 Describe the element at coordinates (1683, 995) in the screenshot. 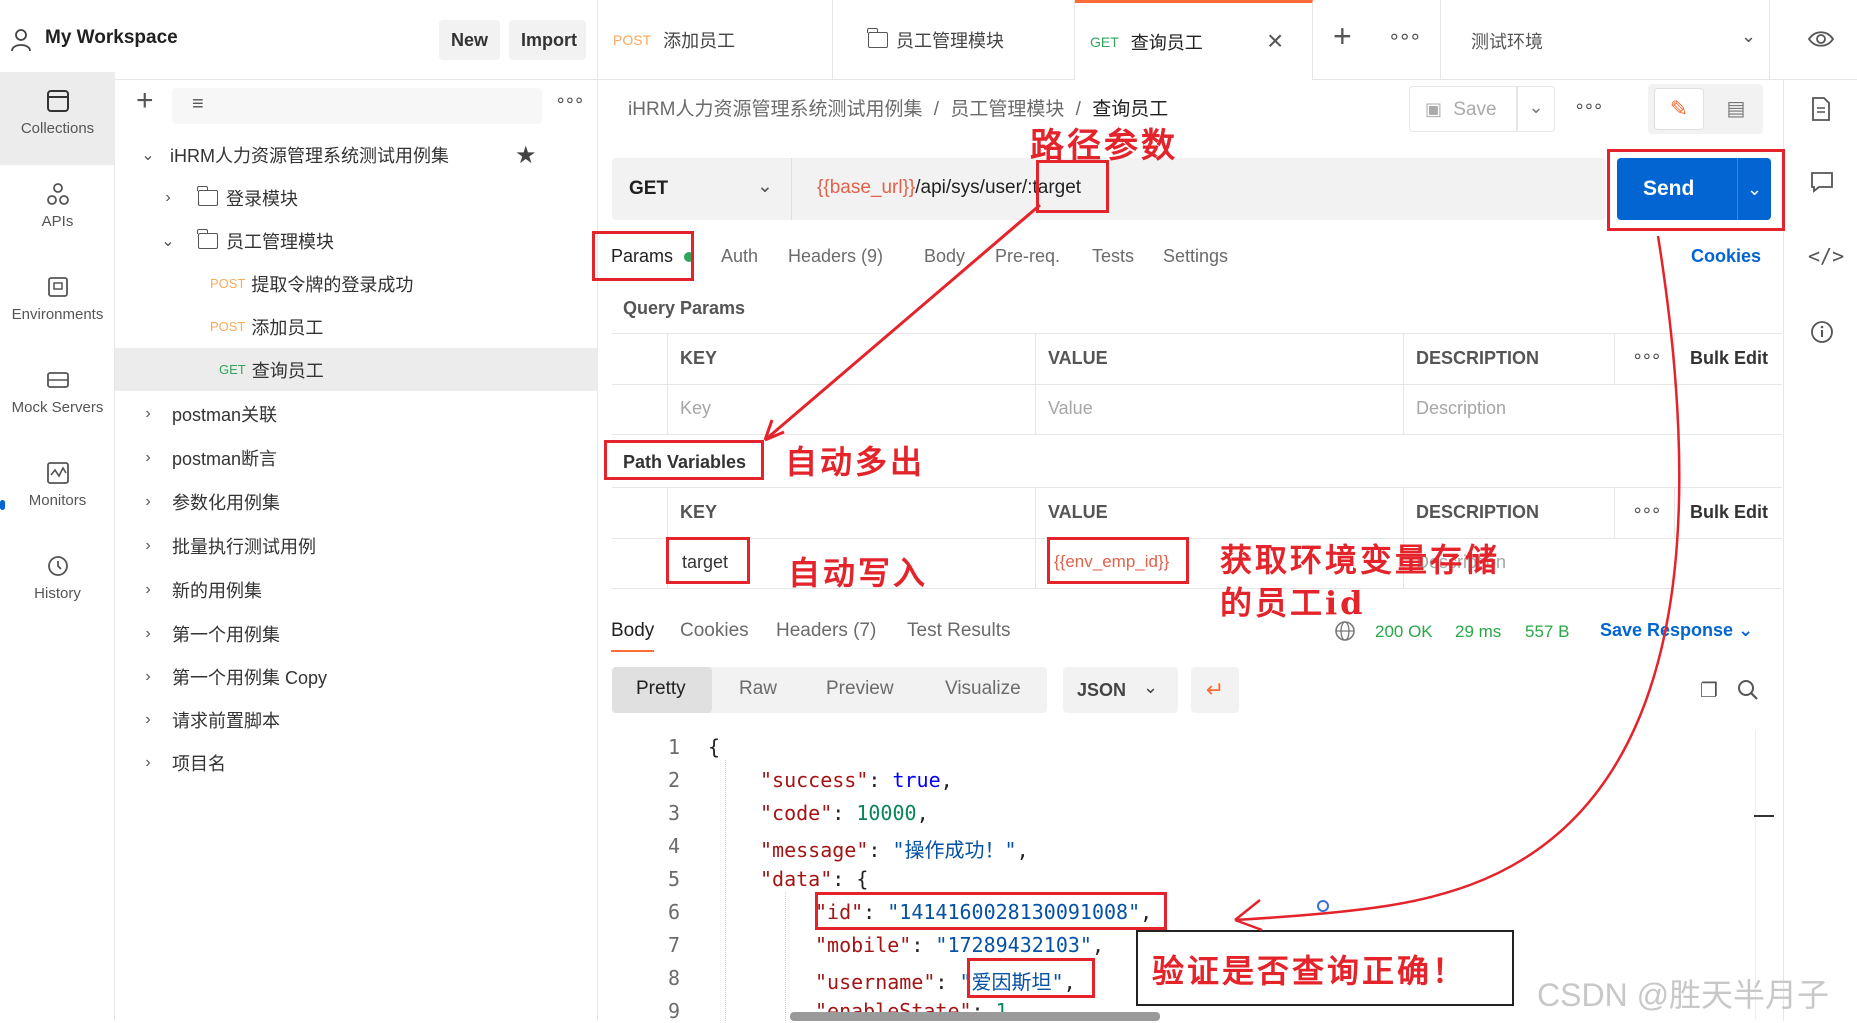

I see `watermark: CSDN @胜天半月子` at that location.